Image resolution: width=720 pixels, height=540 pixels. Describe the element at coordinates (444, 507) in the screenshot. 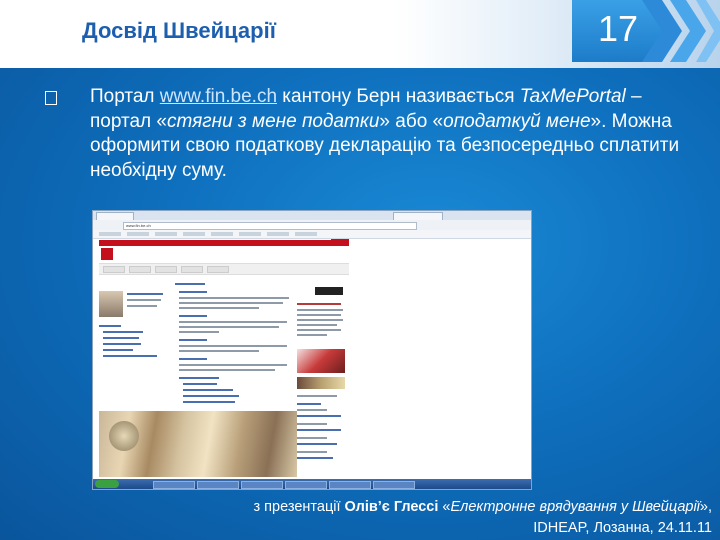

I see `caption-mid: «` at that location.